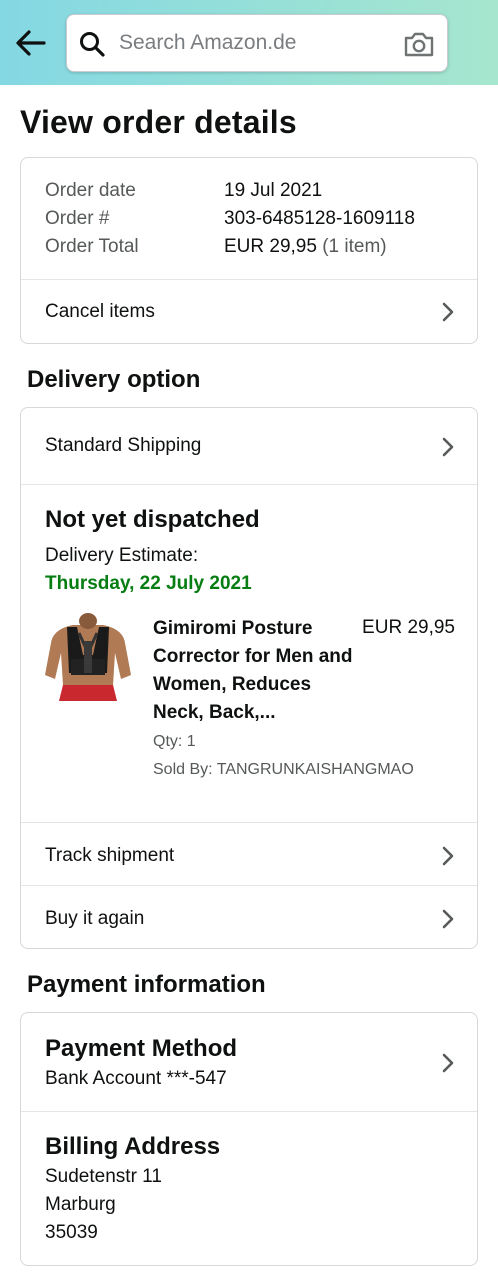 Image resolution: width=498 pixels, height=1280 pixels. Describe the element at coordinates (273, 190) in the screenshot. I see `order-date-value: 19 Jul 2021` at that location.